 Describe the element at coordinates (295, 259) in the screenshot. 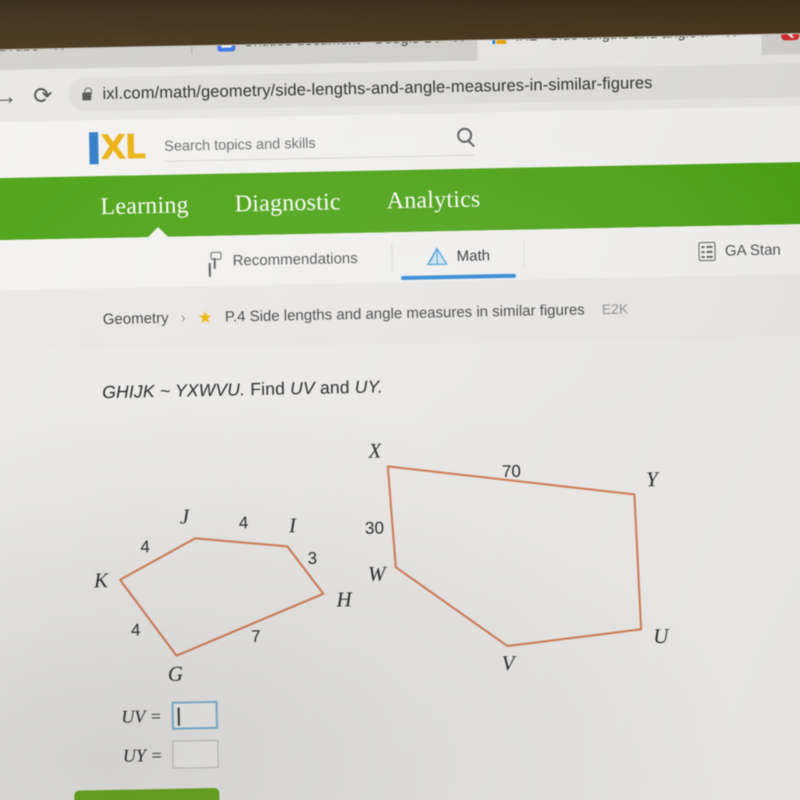

I see `tab-label: Recommendations` at that location.